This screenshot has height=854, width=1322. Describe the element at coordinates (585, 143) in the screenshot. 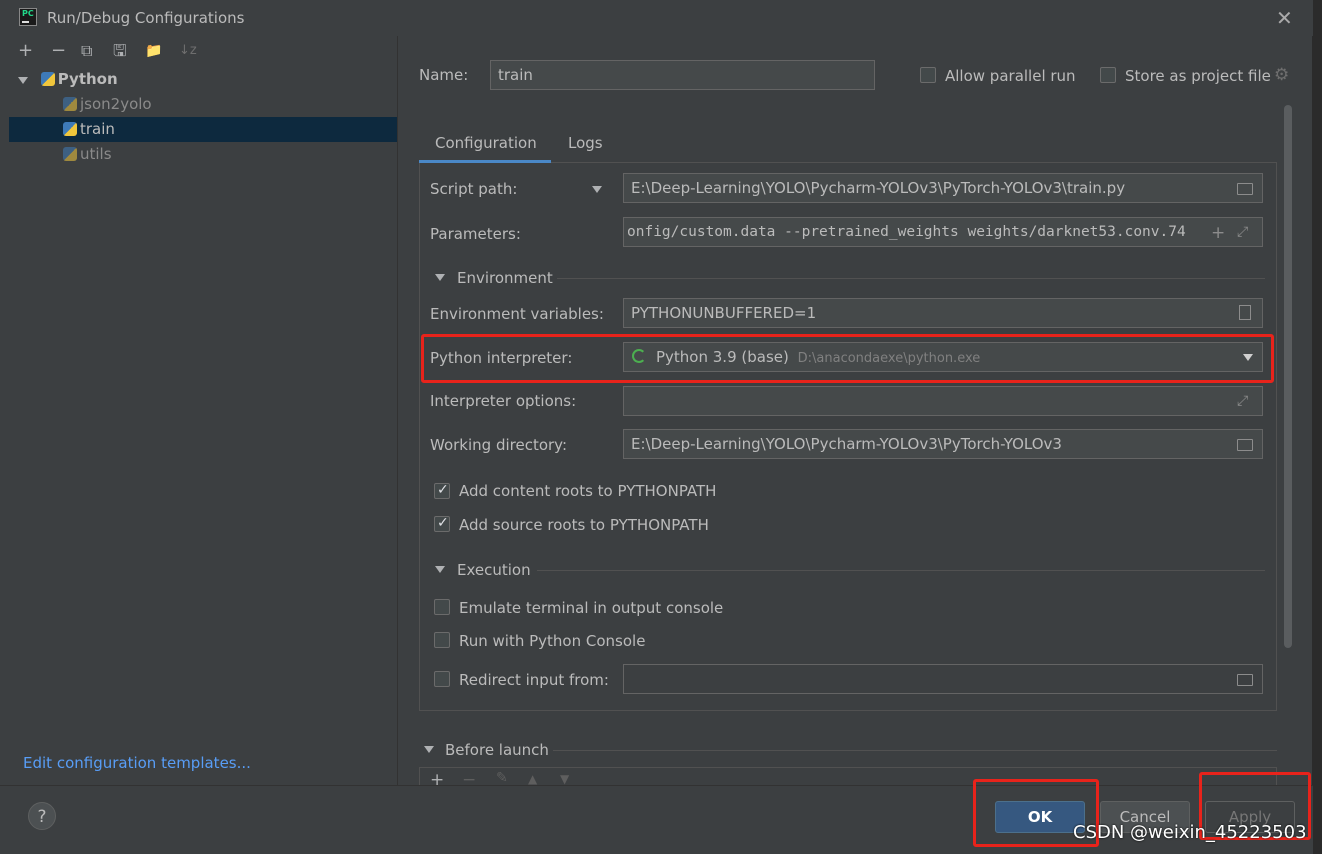

I see `tab-logs: Logs` at that location.